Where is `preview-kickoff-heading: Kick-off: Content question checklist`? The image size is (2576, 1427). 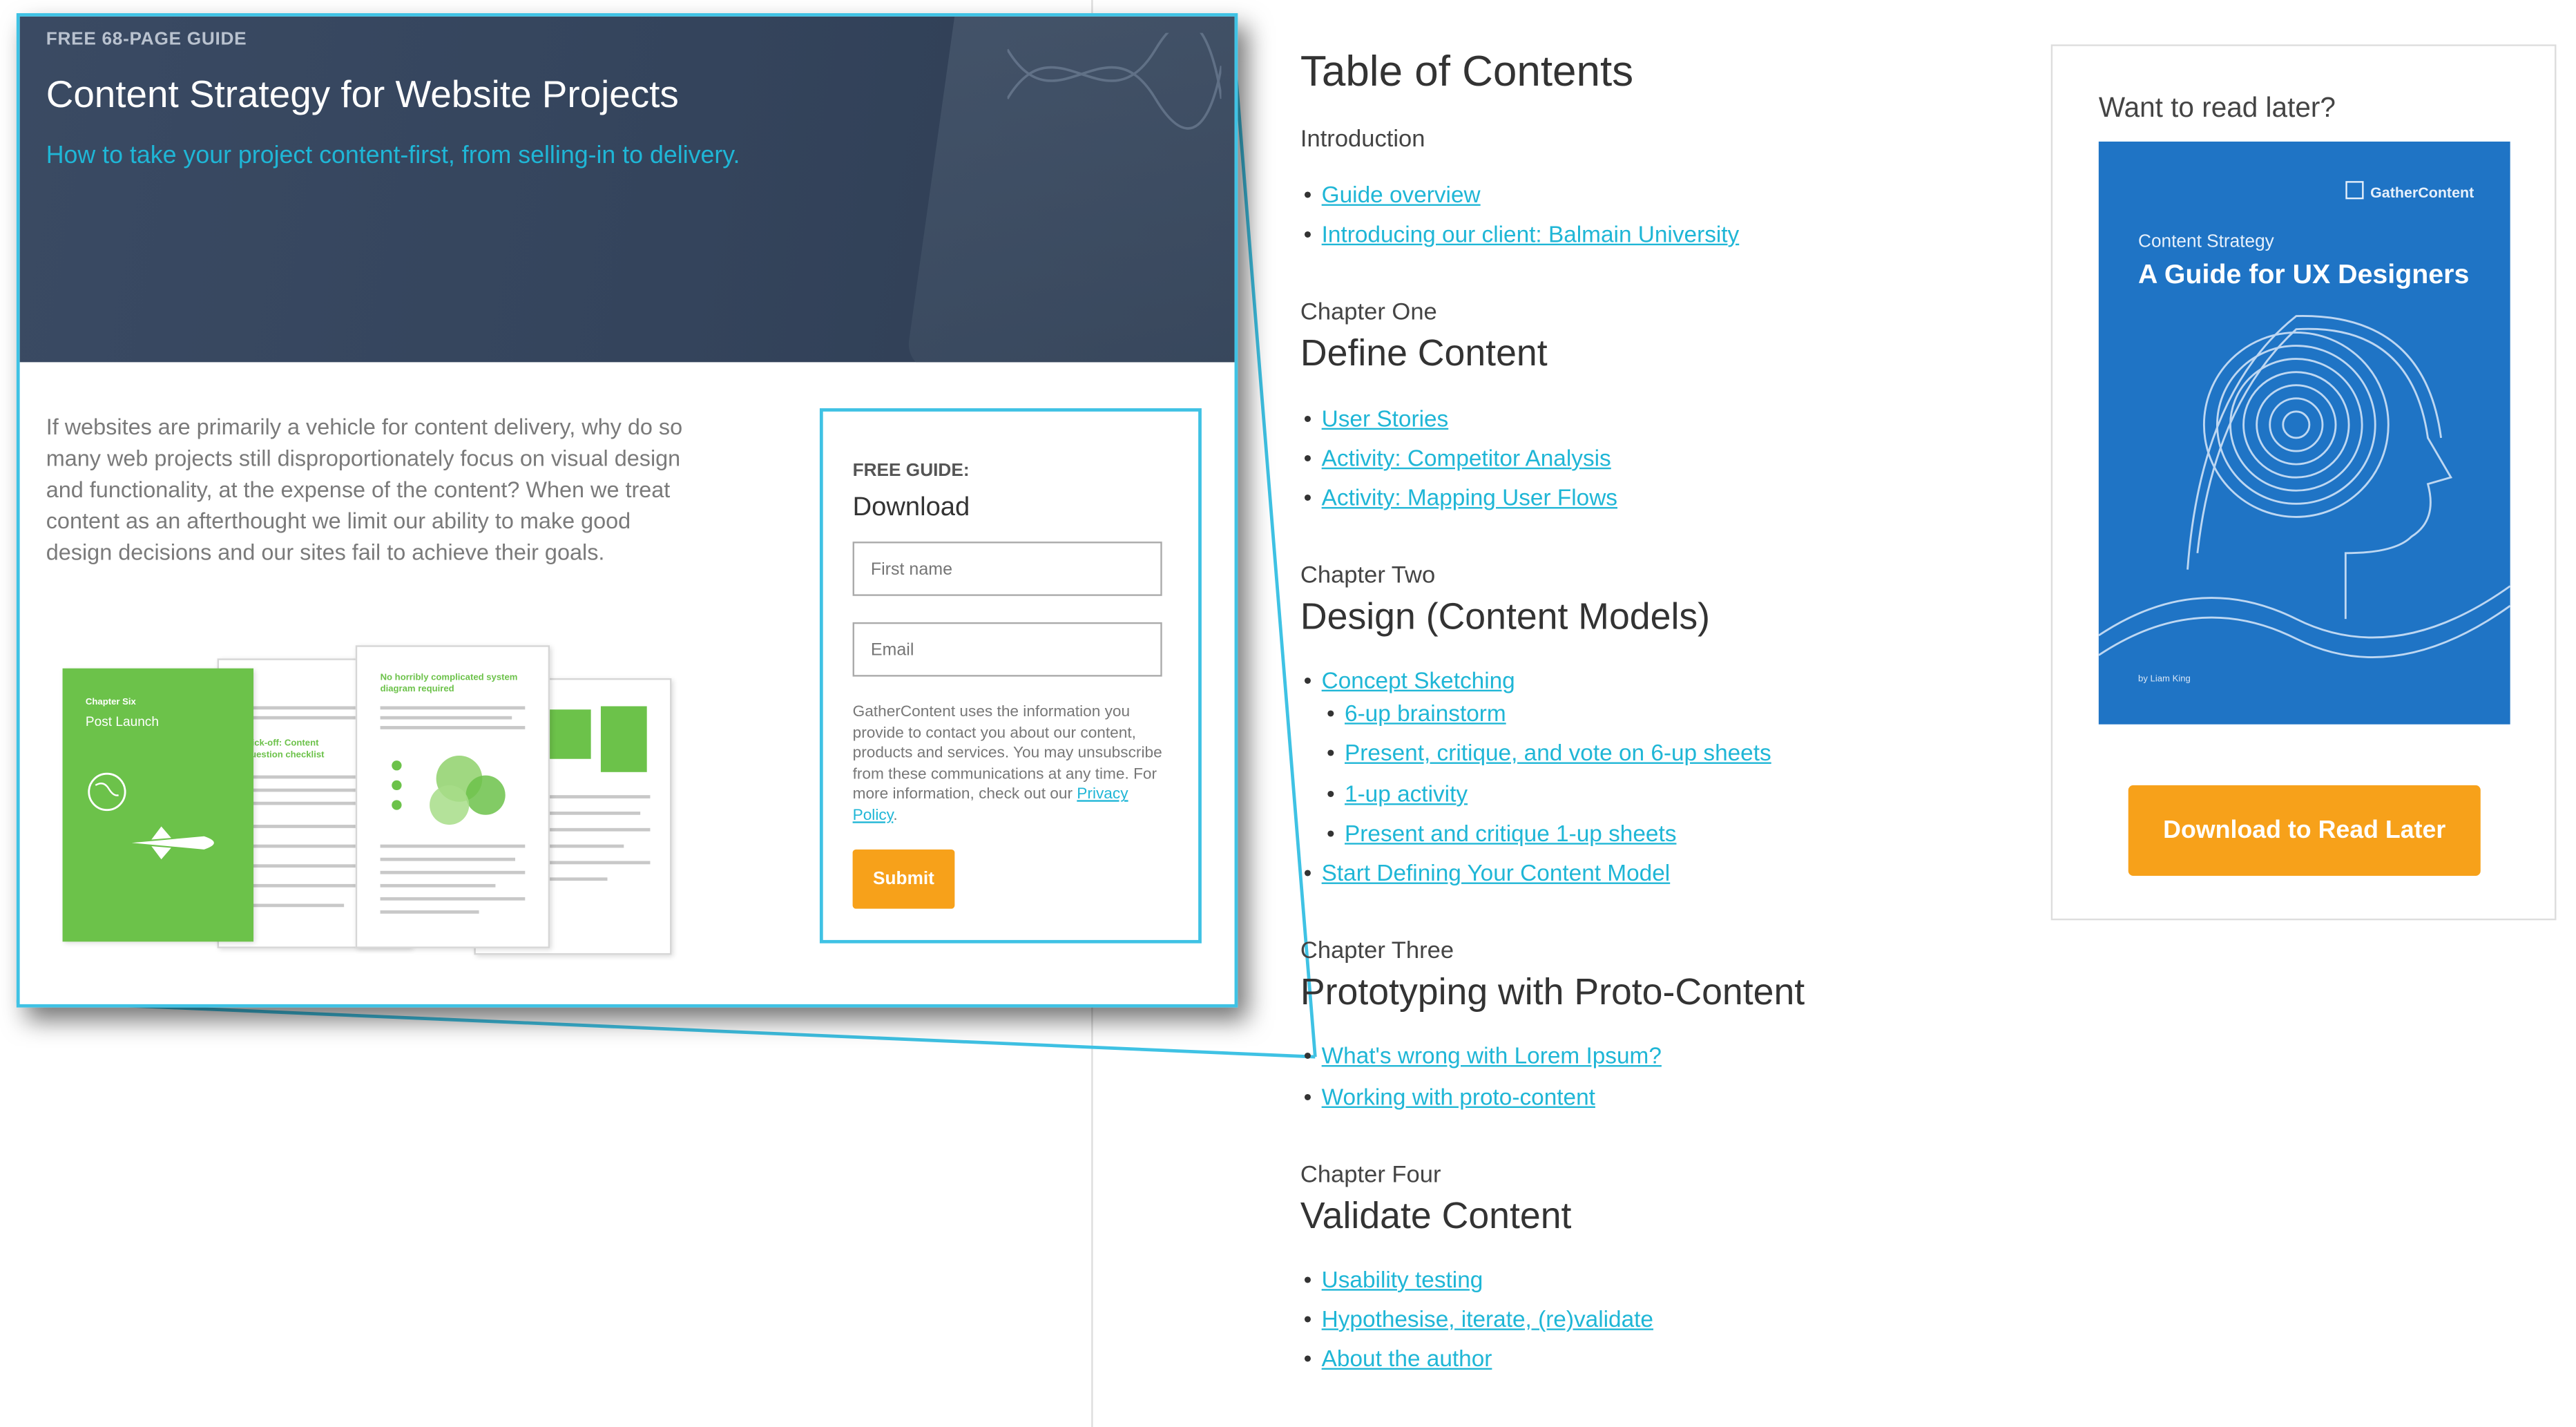 preview-kickoff-heading: Kick-off: Content question checklist is located at coordinates (285, 750).